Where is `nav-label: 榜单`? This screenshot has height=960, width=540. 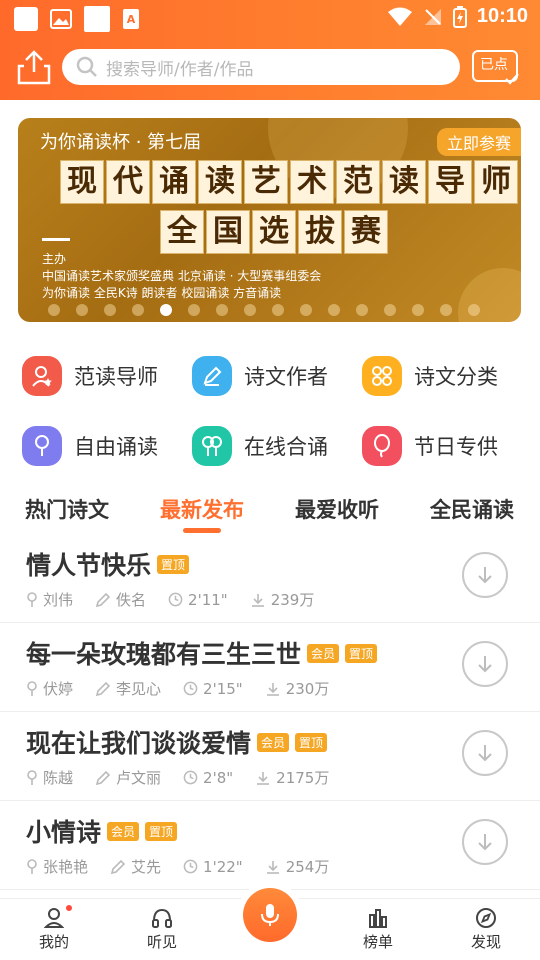 nav-label: 榜单 is located at coordinates (377, 942).